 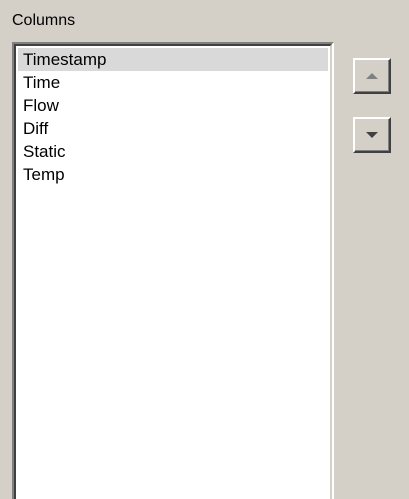 I want to click on columns-label: Columns, so click(x=44, y=20).